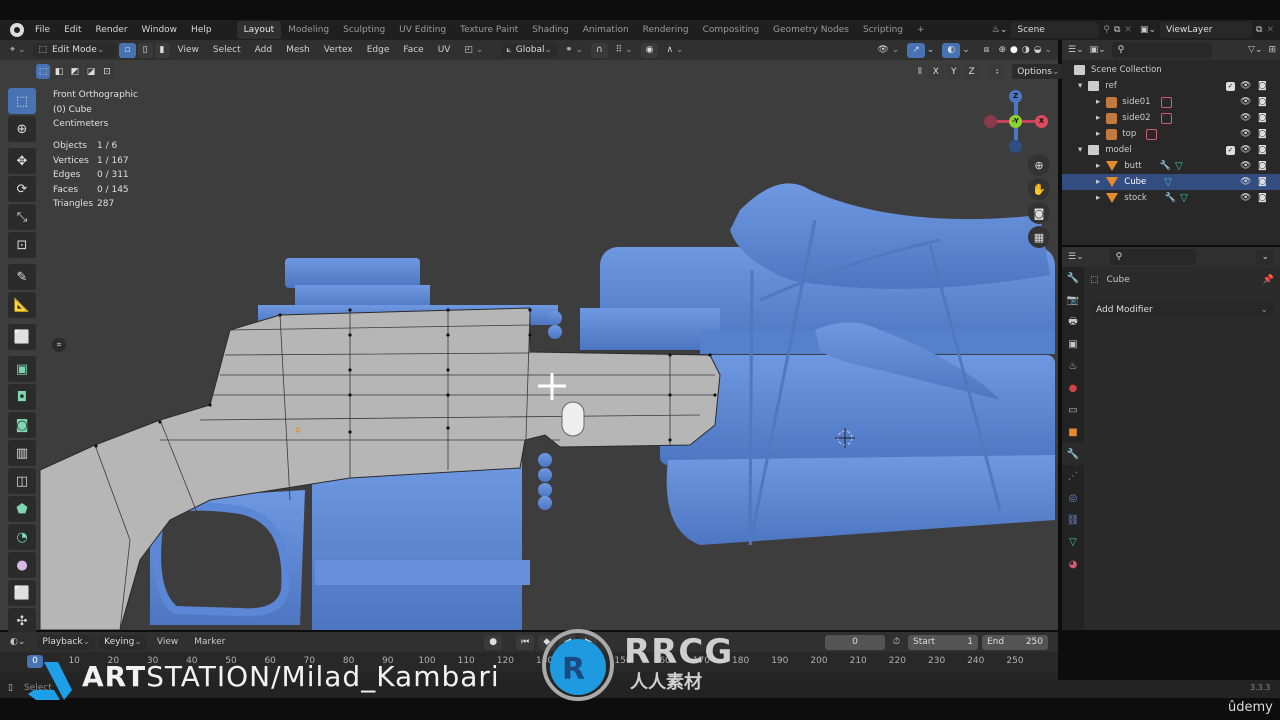 The width and height of the screenshot is (1280, 720). What do you see at coordinates (916, 50) in the screenshot?
I see `gizmo-toggle-icon: ↗` at bounding box center [916, 50].